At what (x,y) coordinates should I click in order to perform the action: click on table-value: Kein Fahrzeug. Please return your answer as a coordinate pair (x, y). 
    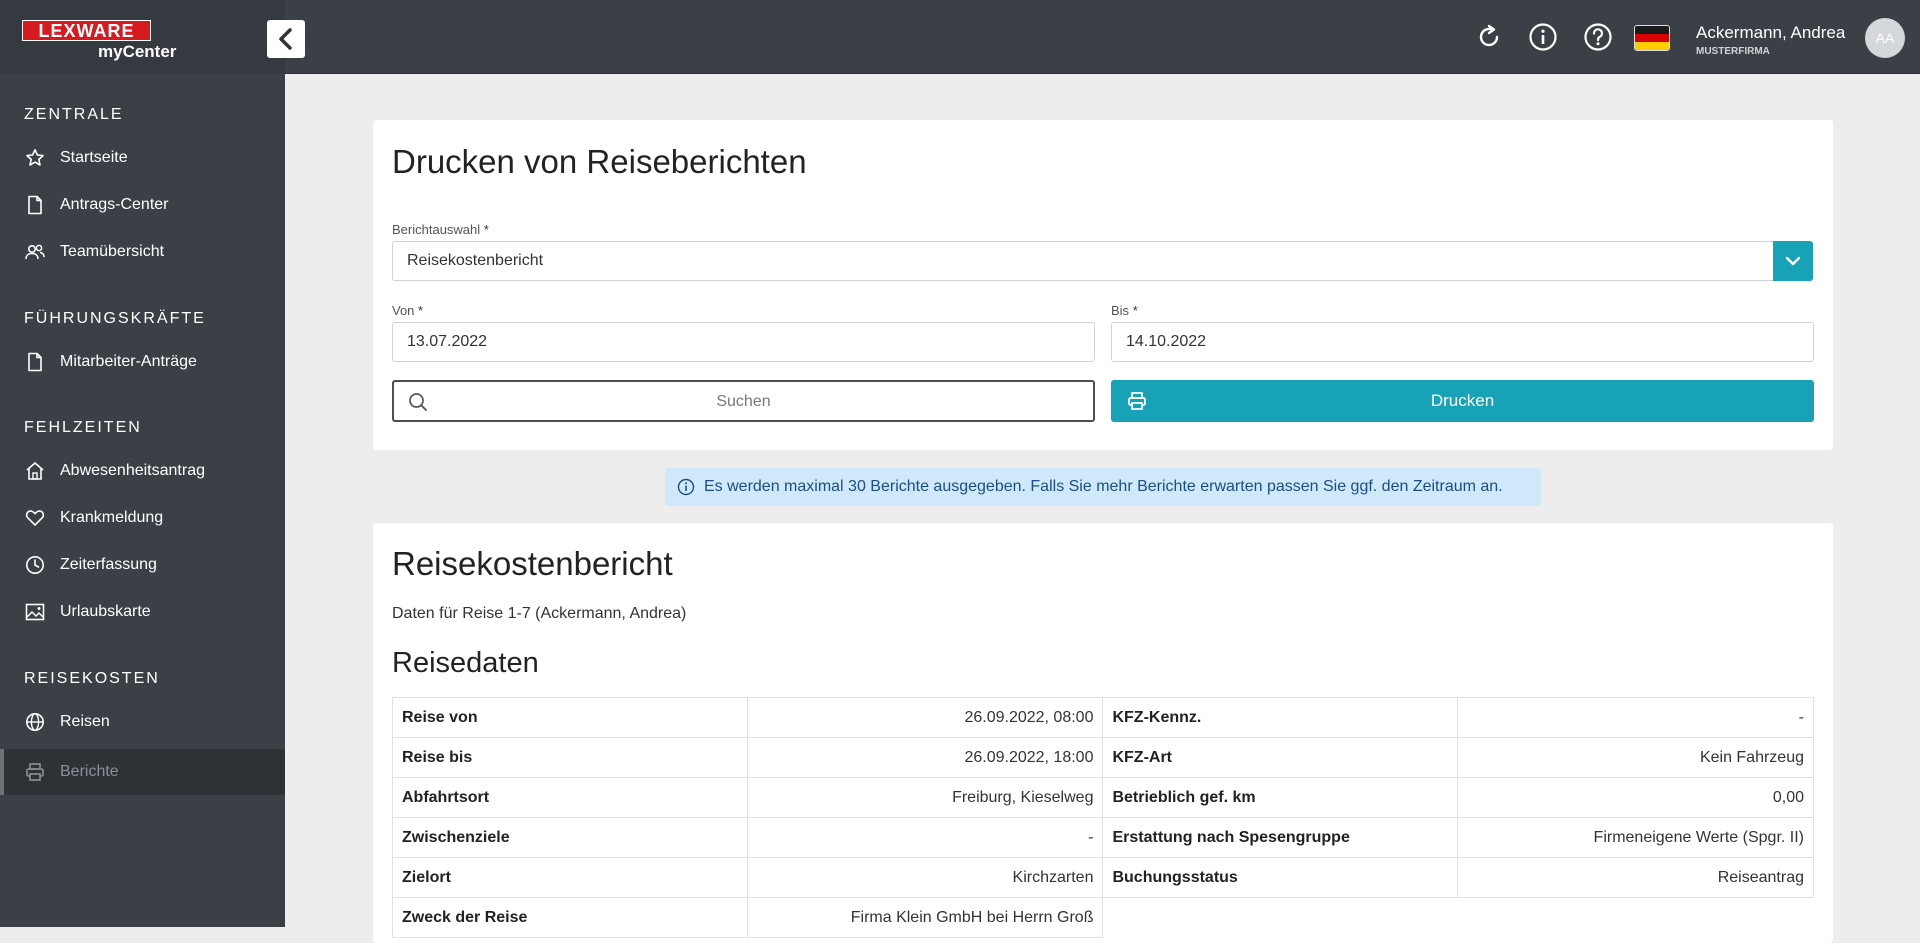
    Looking at the image, I should click on (1635, 757).